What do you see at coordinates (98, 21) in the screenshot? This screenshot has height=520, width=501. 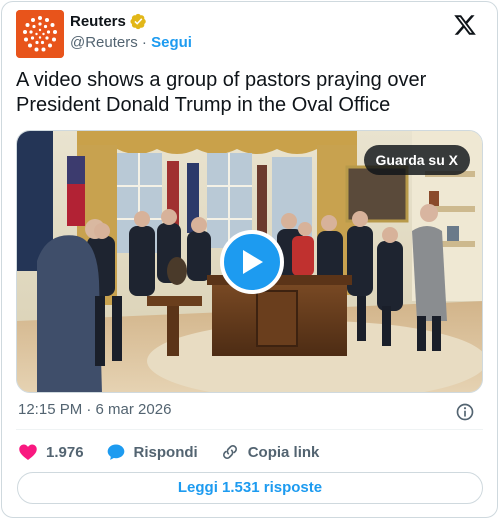 I see `author-name: Reuters` at bounding box center [98, 21].